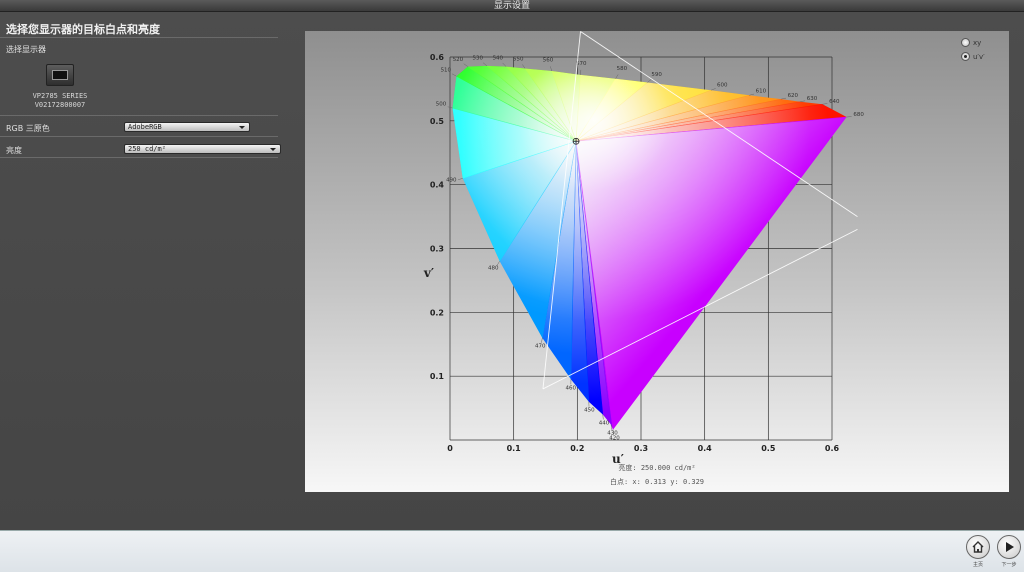  I want to click on wavelength-label: 620, so click(793, 96).